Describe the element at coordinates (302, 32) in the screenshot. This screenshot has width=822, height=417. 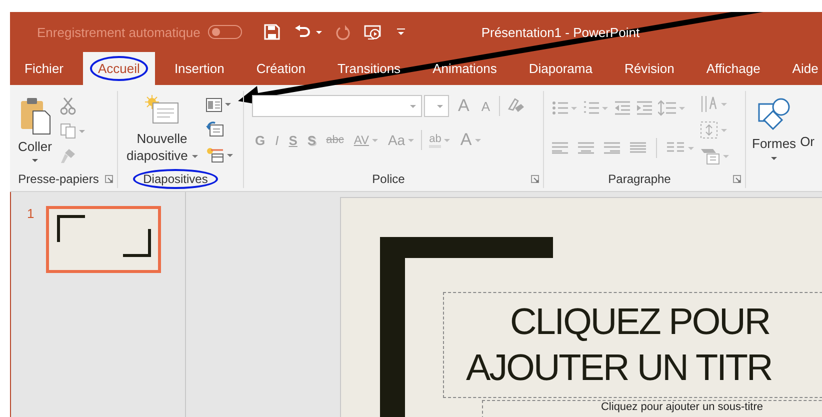
I see `undo-icon` at that location.